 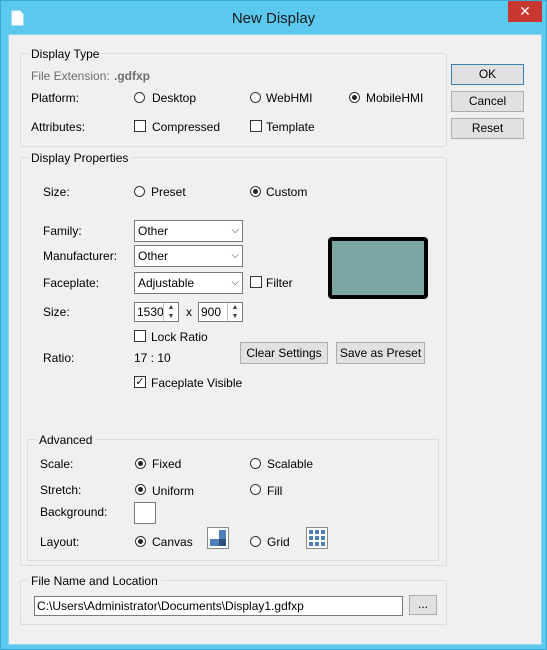 What do you see at coordinates (166, 283) in the screenshot?
I see `faceplate-value: Adjustable` at bounding box center [166, 283].